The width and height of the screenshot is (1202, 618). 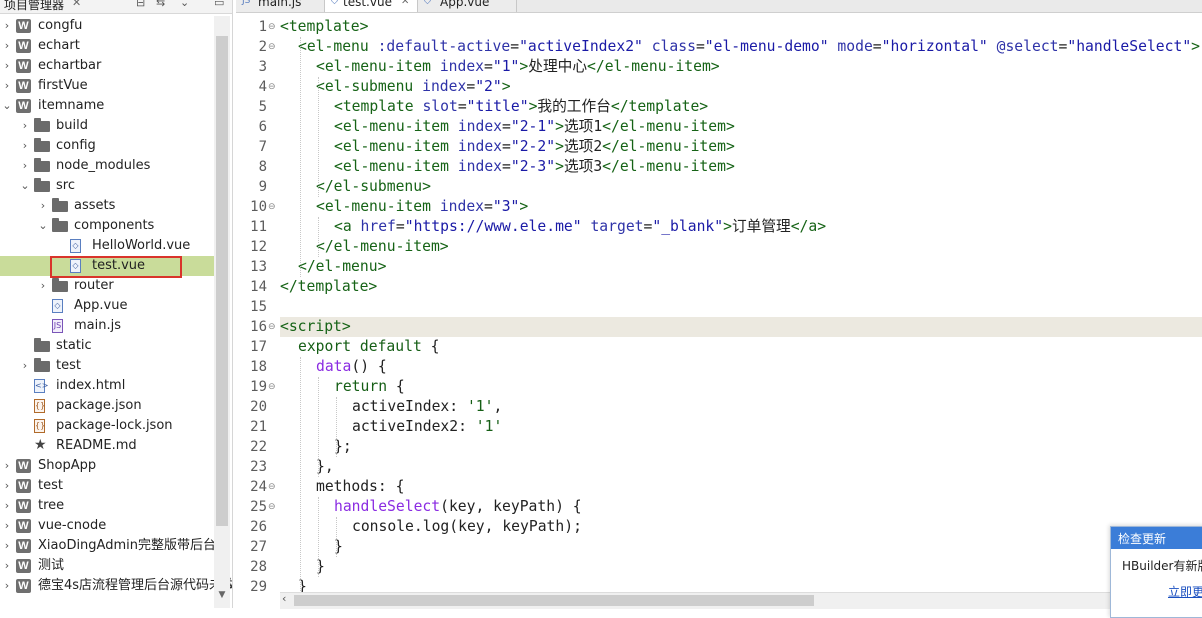 What do you see at coordinates (741, 287) in the screenshot?
I see `code-line: </template>` at bounding box center [741, 287].